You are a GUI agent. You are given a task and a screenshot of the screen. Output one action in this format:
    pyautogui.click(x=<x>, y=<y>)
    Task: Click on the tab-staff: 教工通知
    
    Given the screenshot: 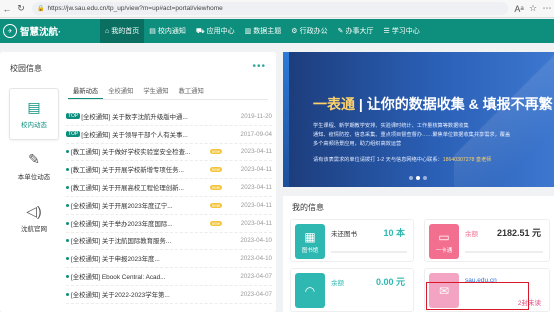 What is the action you would take?
    pyautogui.click(x=191, y=91)
    